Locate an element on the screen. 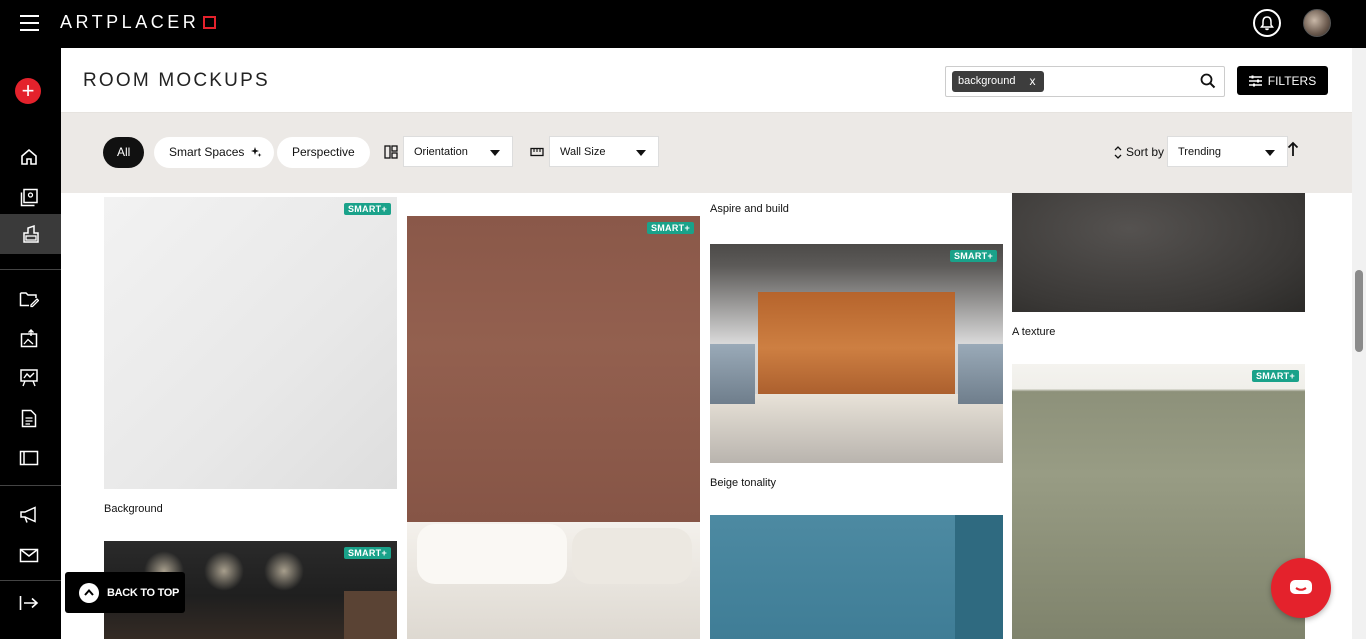 The image size is (1366, 639). chevron-up-icon is located at coordinates (89, 592).